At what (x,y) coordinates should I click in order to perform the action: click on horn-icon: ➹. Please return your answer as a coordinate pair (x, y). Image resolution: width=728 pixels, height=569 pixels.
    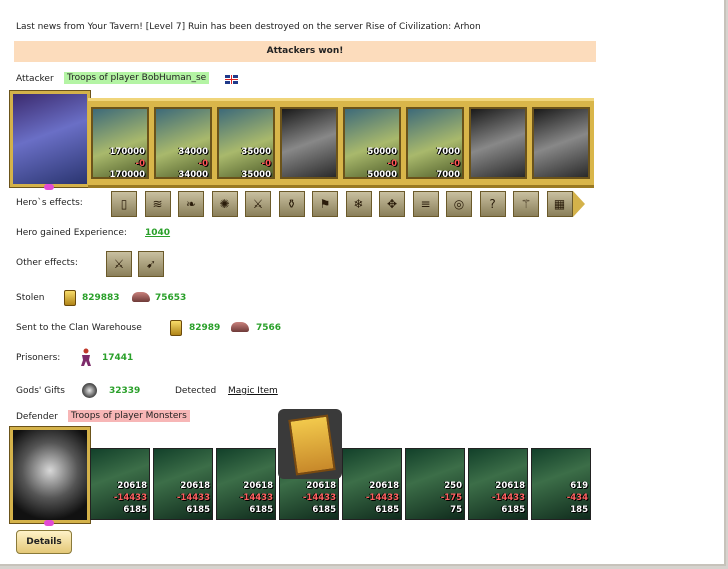
    Looking at the image, I should click on (151, 264).